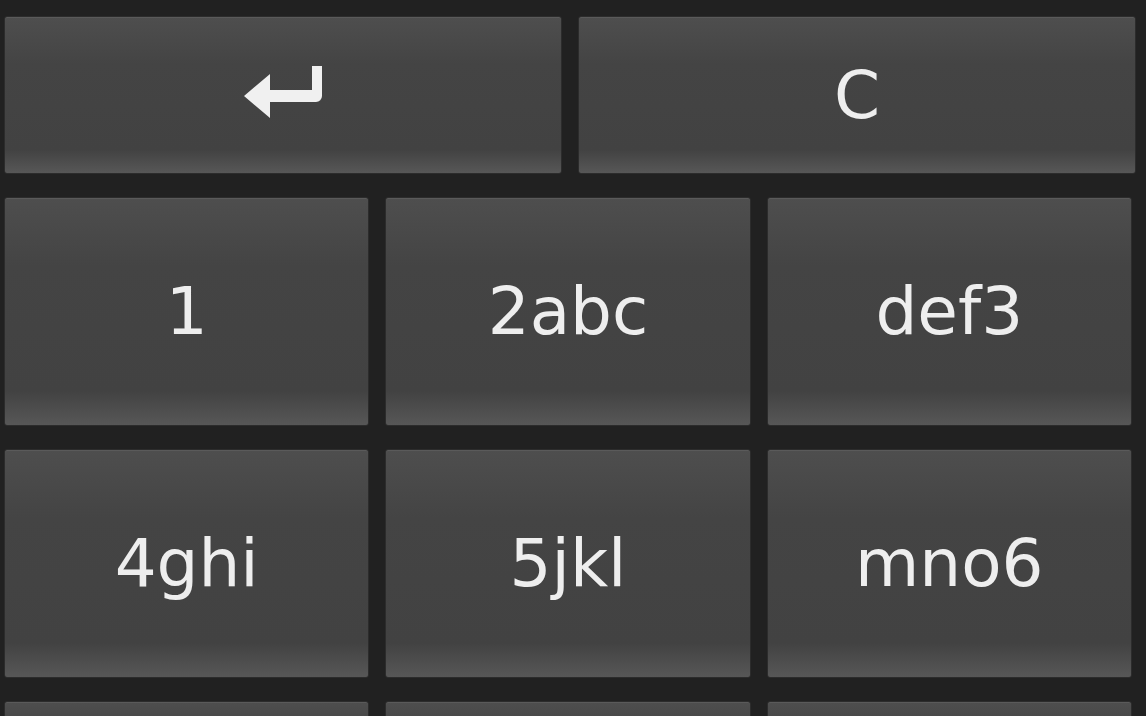 Image resolution: width=1146 pixels, height=716 pixels. I want to click on keypad-key: 5jkl, so click(568, 563).